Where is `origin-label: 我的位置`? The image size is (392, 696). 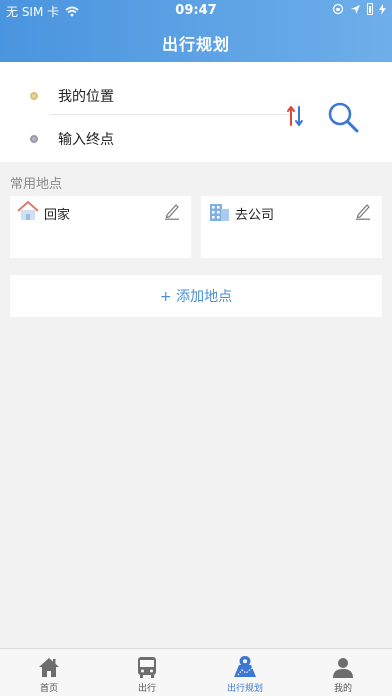 origin-label: 我的位置 is located at coordinates (86, 97).